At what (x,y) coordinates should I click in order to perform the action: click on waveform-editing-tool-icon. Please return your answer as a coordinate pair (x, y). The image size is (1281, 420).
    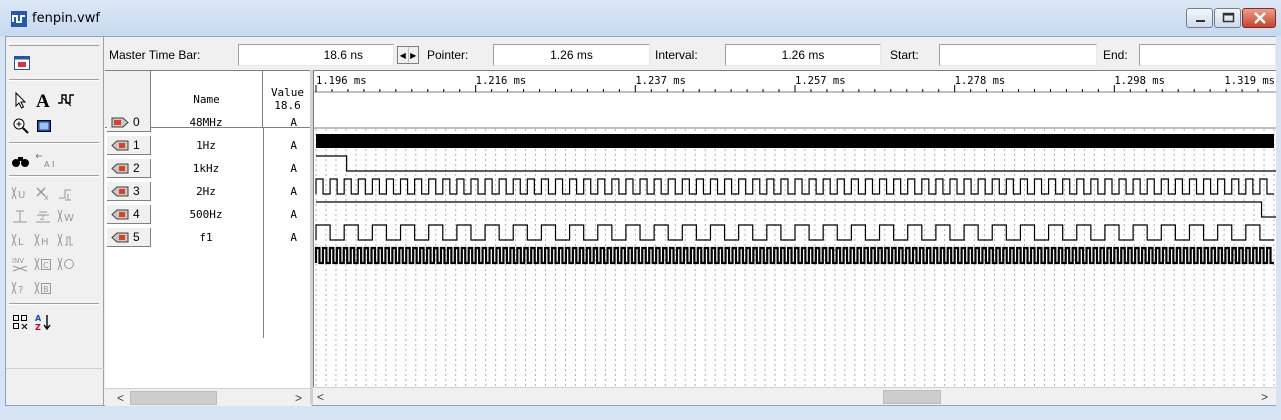
    Looking at the image, I should click on (67, 100).